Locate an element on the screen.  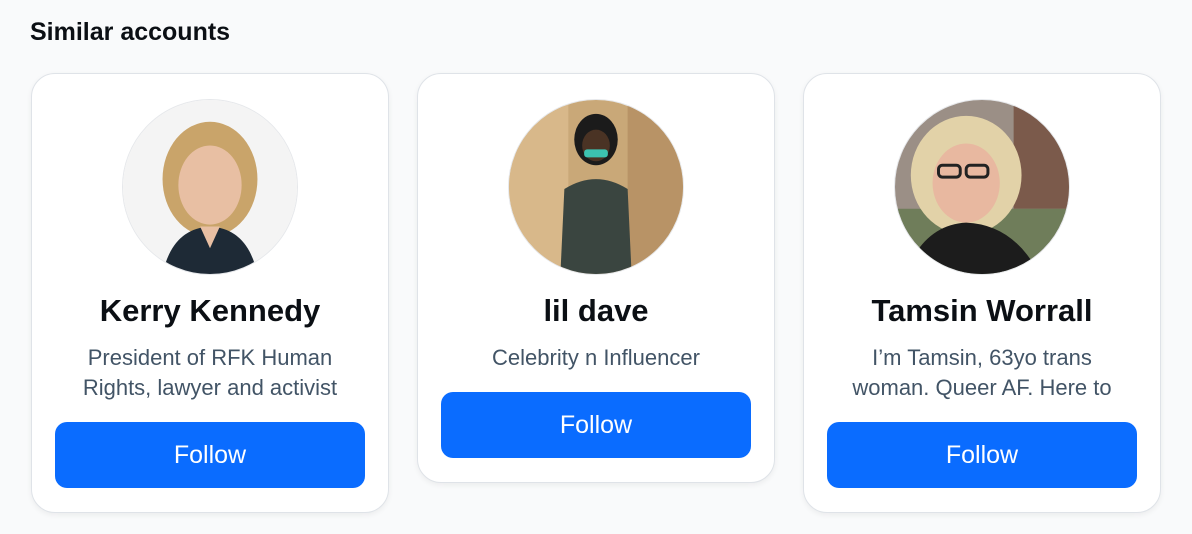
account-name: Kerry Kennedy is located at coordinates (210, 311).